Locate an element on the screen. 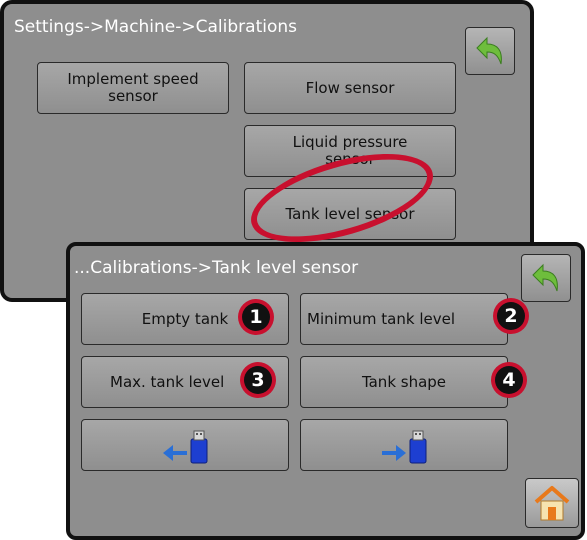 Image resolution: width=587 pixels, height=540 pixels. tank-shape-label: Tank shape is located at coordinates (404, 381).